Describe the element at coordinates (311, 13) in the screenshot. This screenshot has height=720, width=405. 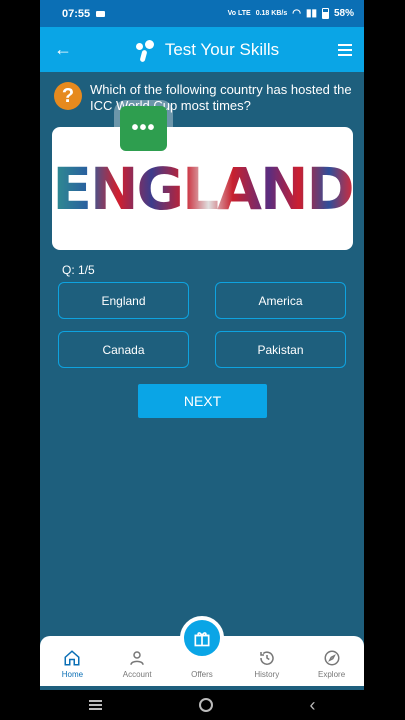
I see `signal-icon: ▮▮` at that location.